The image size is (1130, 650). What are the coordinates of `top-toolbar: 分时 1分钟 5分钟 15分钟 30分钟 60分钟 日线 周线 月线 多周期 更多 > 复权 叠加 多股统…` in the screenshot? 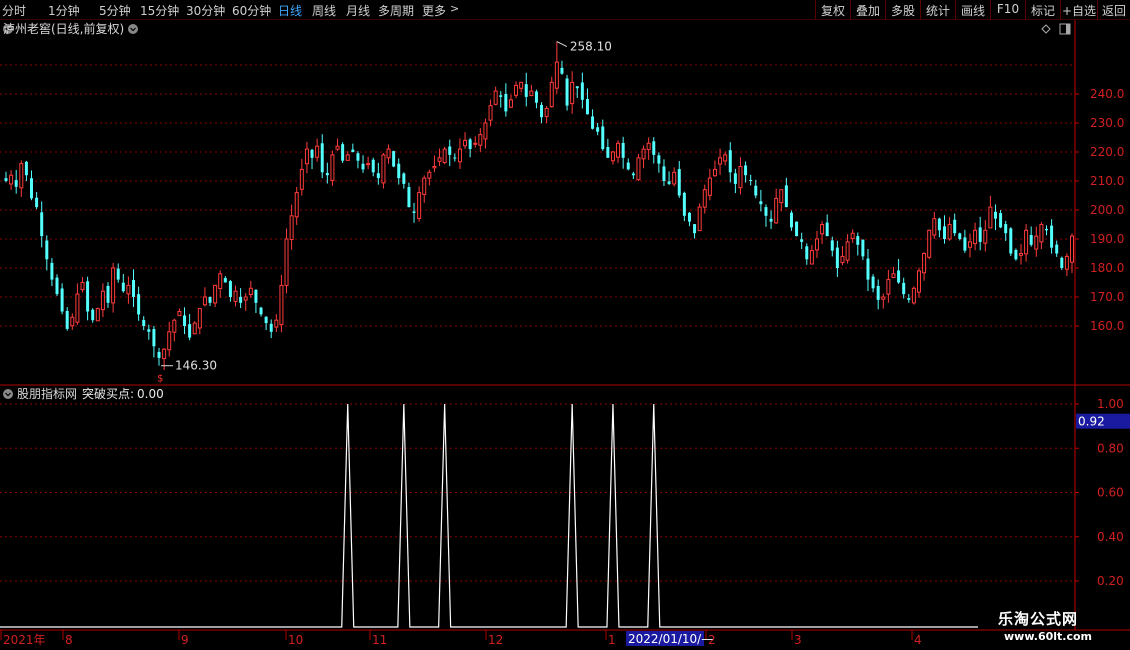 It's located at (565, 10).